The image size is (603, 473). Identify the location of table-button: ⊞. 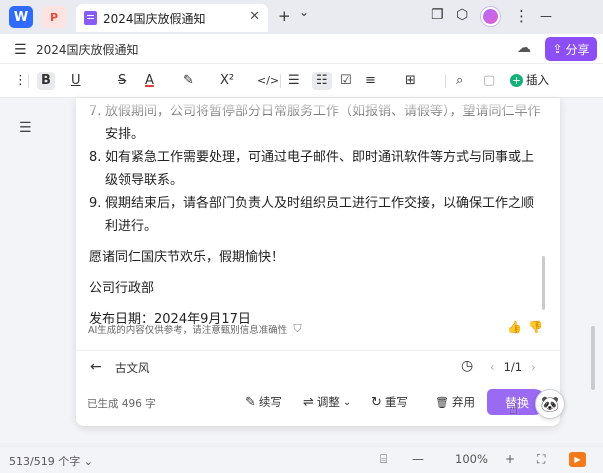
(410, 81).